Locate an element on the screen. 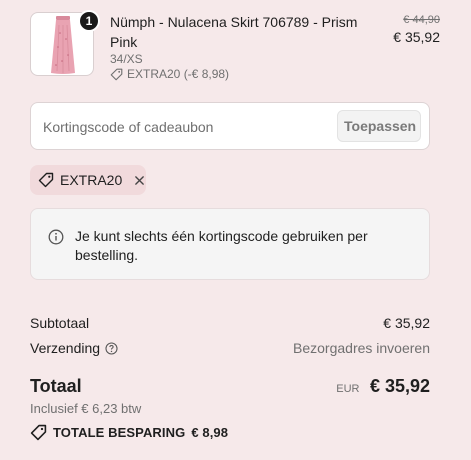 The width and height of the screenshot is (471, 460). applied-code-chip: EXTRA20 is located at coordinates (88, 180).